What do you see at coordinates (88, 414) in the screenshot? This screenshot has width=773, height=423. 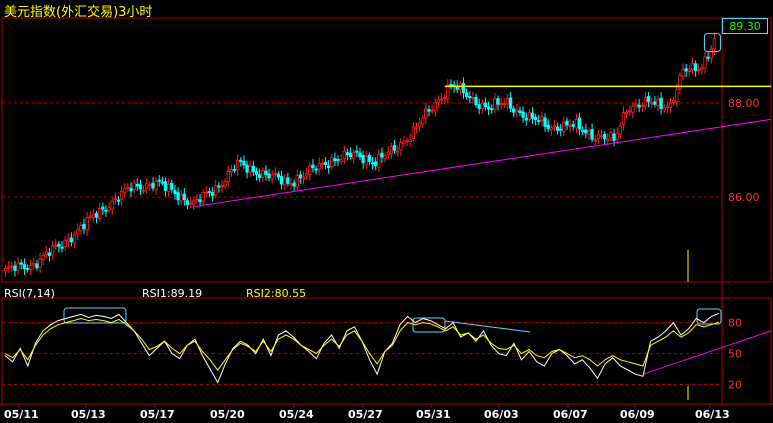 I see `x-tick-label: 05/13` at bounding box center [88, 414].